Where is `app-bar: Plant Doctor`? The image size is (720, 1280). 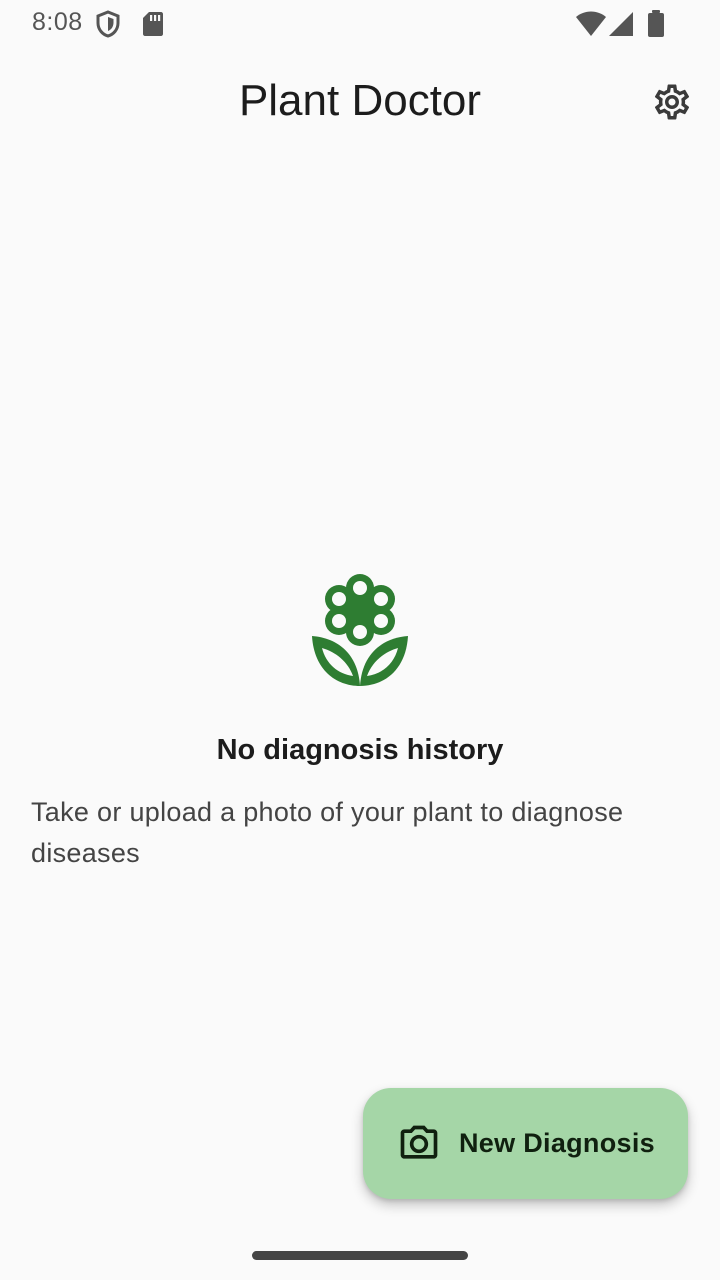
app-bar: Plant Doctor is located at coordinates (360, 104).